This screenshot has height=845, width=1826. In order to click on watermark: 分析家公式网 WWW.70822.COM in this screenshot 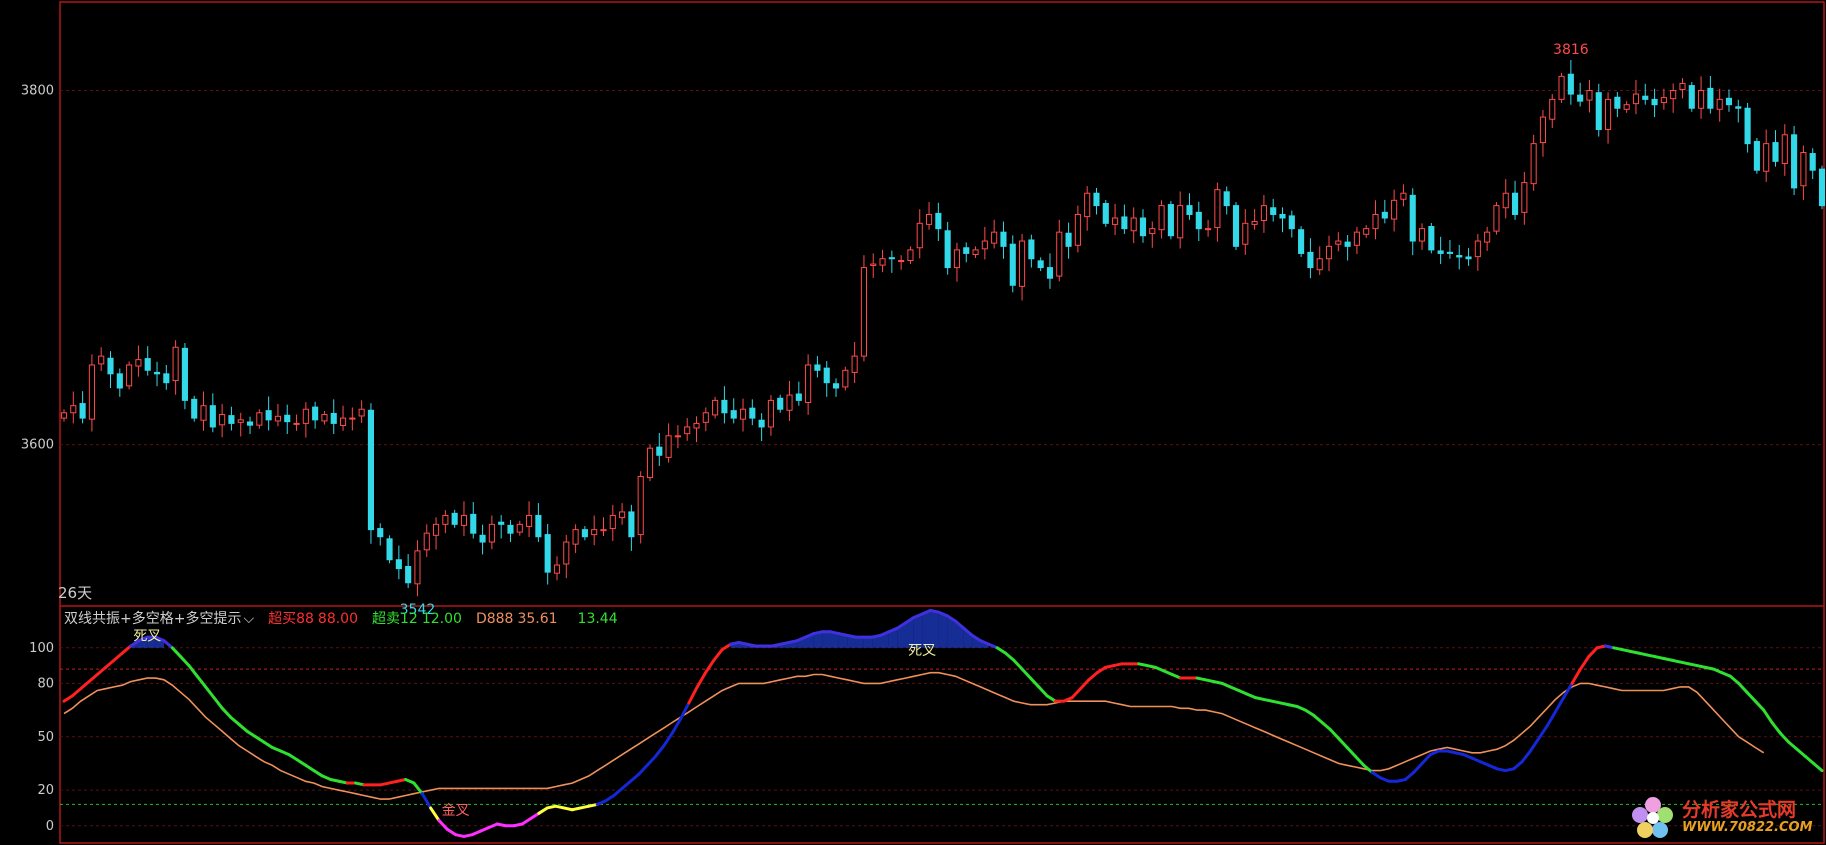, I will do `click(1720, 817)`.